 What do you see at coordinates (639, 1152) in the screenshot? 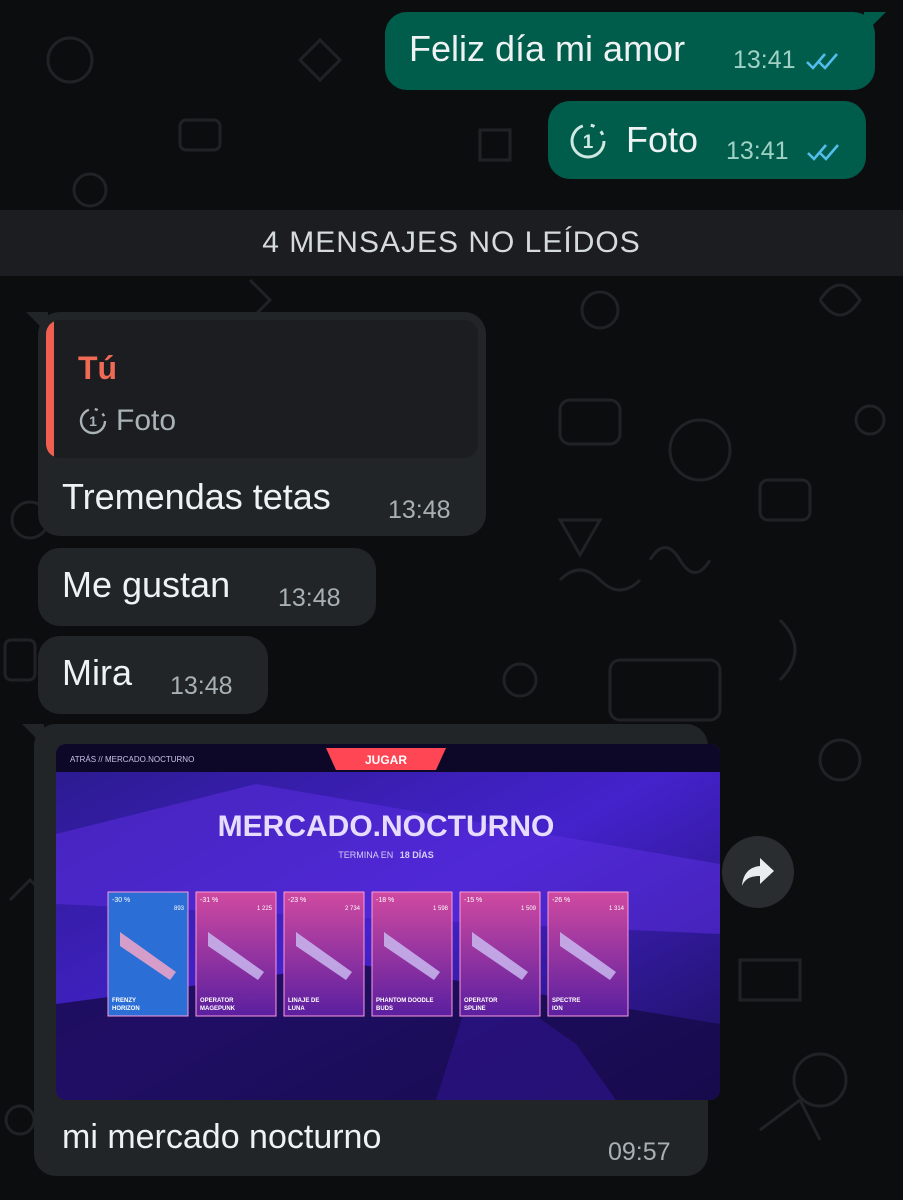
I see `message-time: 09:57` at bounding box center [639, 1152].